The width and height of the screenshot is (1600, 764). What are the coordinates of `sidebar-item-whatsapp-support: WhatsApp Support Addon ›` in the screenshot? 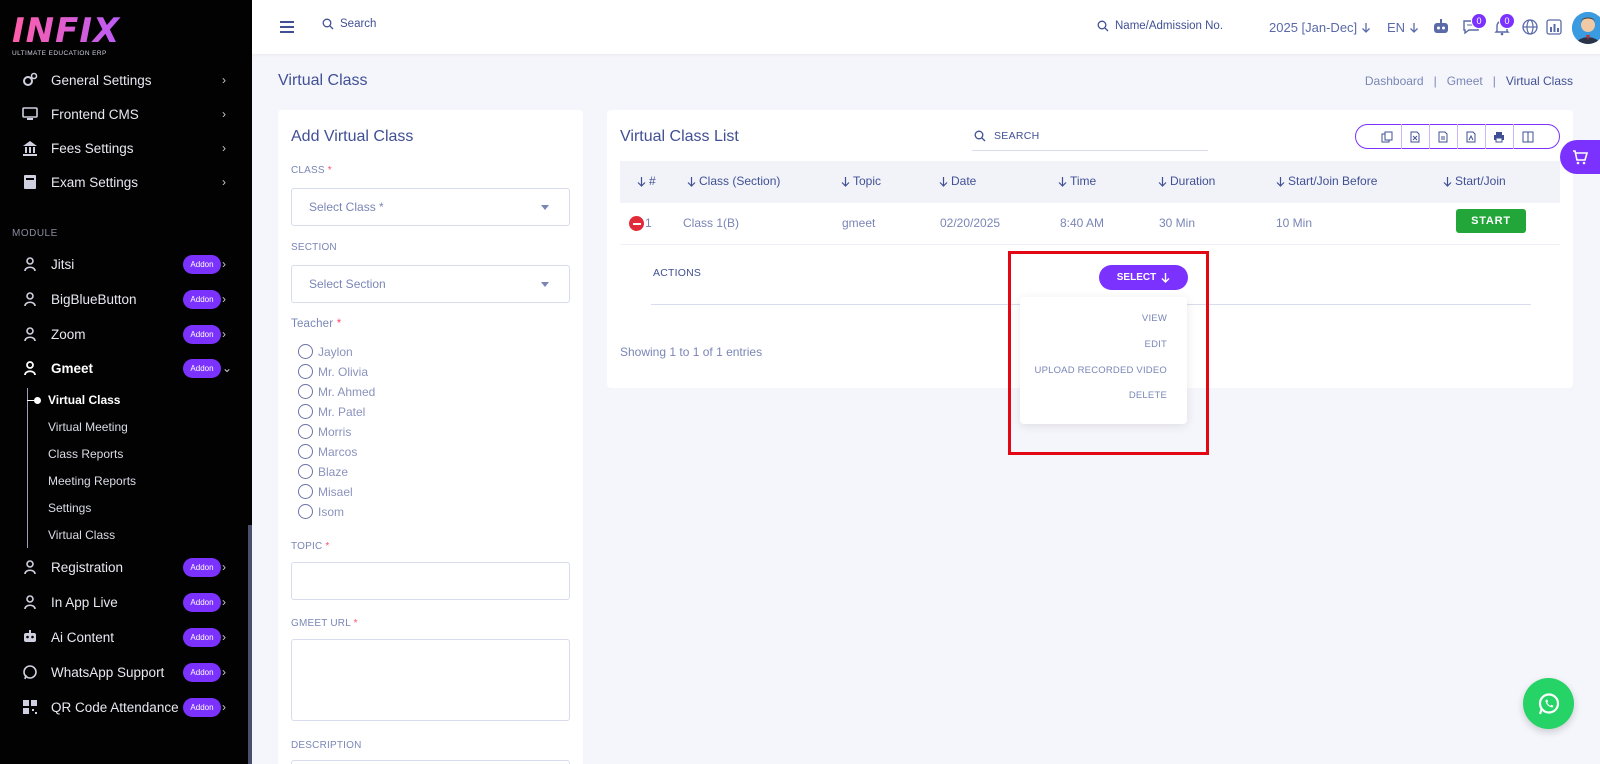 It's located at (124, 672).